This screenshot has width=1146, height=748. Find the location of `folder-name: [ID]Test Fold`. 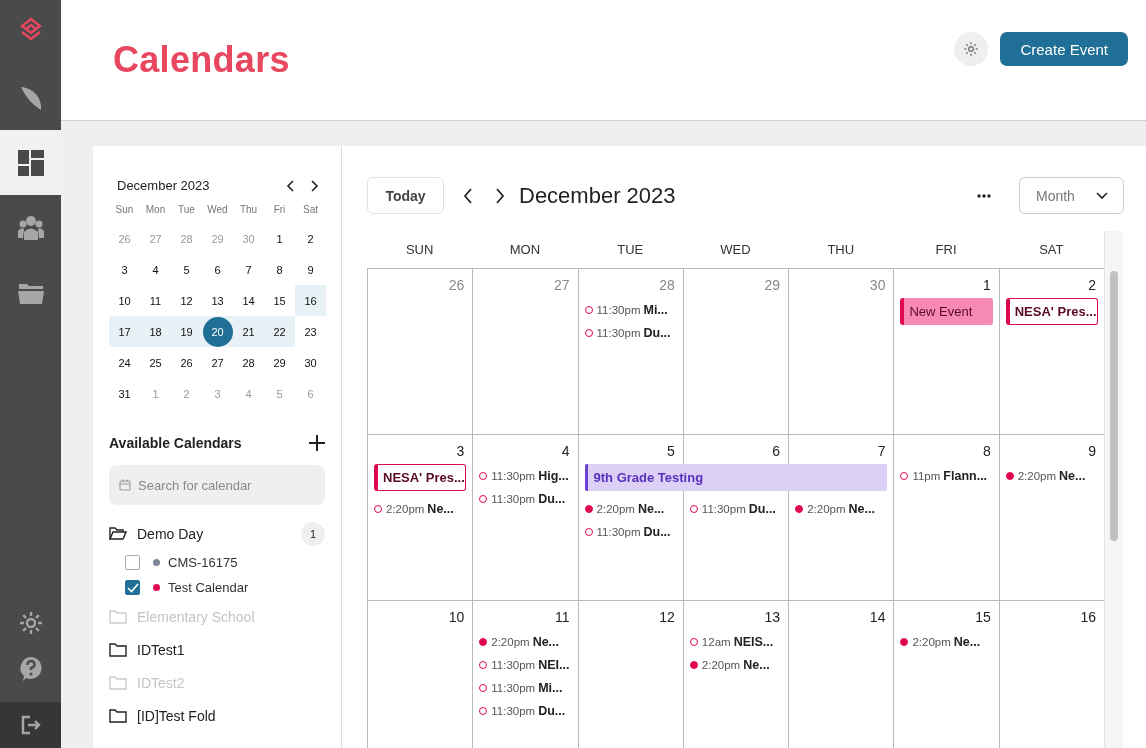

folder-name: [ID]Test Fold is located at coordinates (231, 715).